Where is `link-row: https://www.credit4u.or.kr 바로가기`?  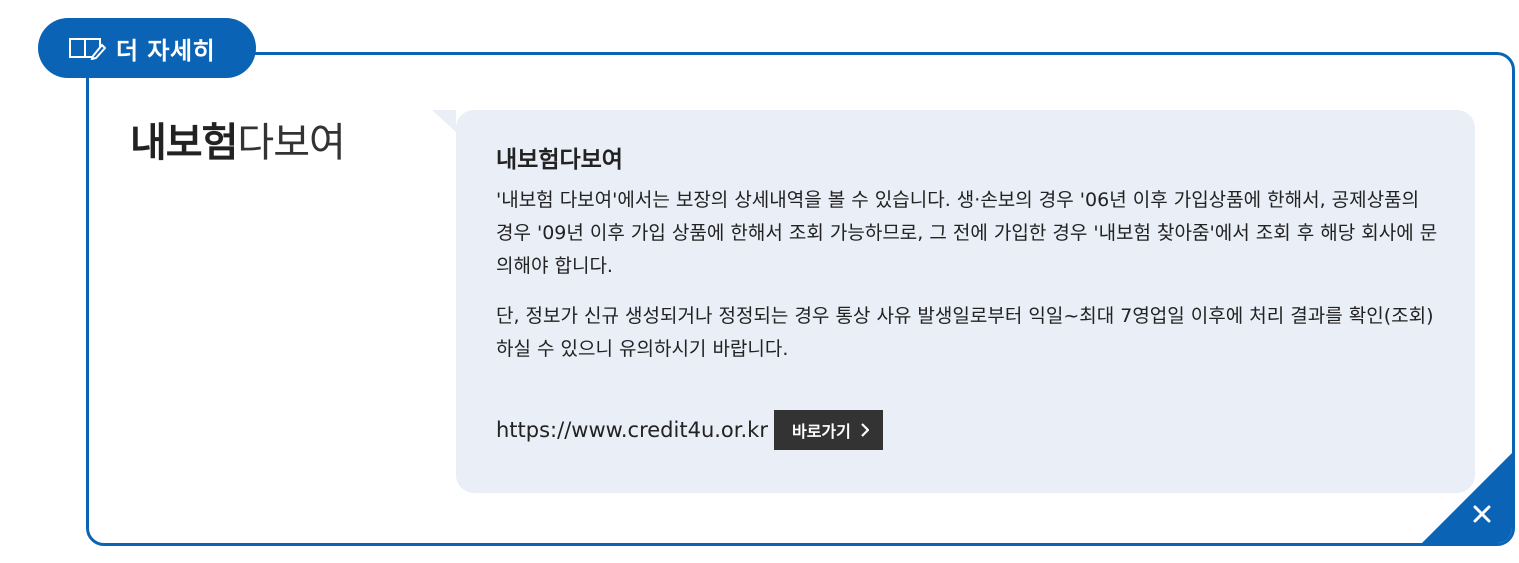
link-row: https://www.credit4u.or.kr 바로가기 is located at coordinates (689, 430).